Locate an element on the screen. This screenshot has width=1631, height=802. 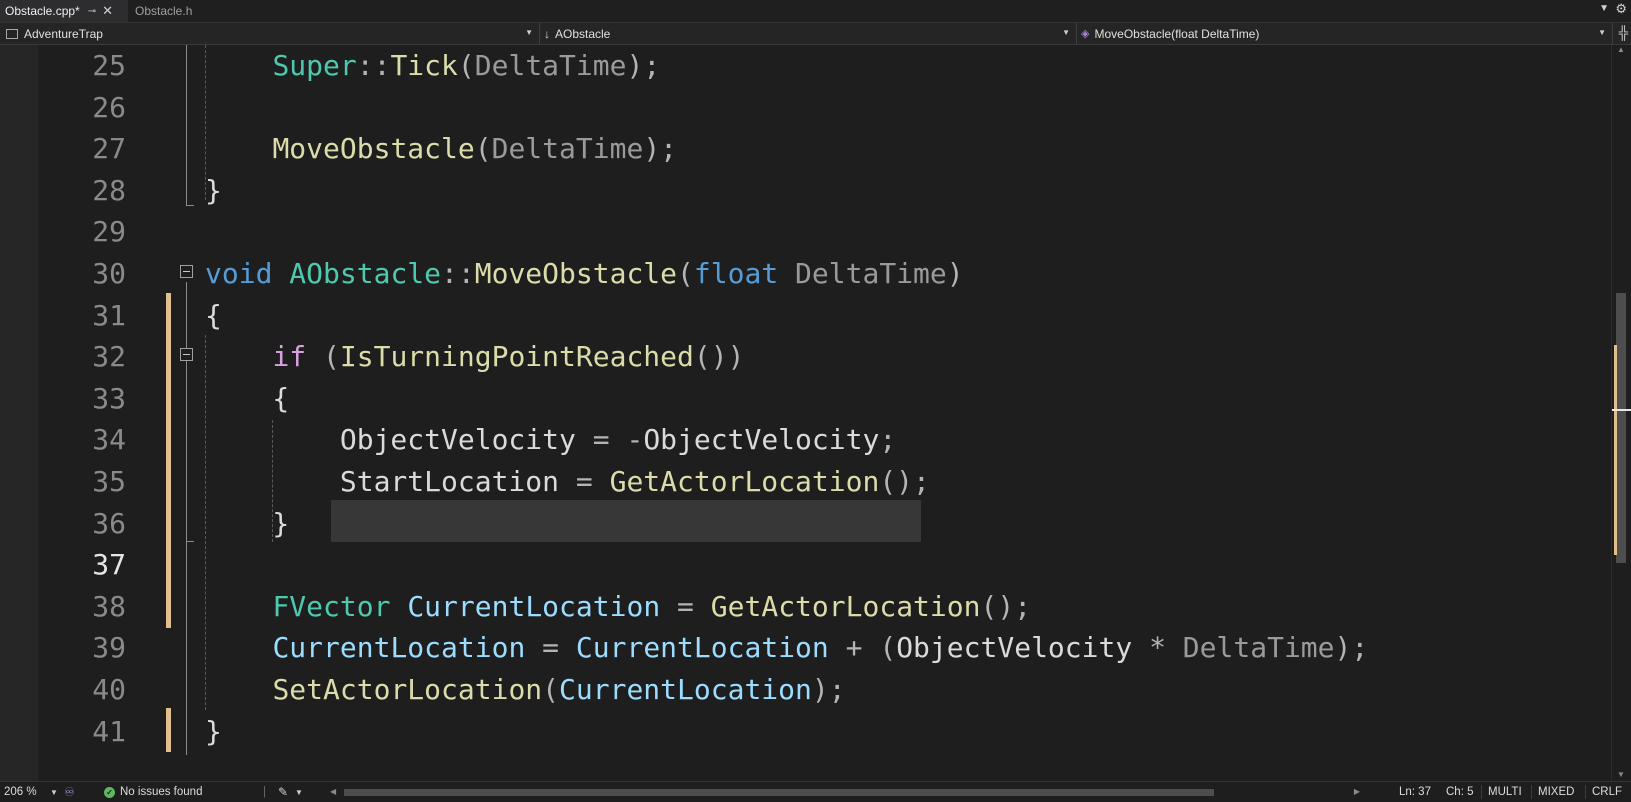
code-text: SetActorLocation(CurrentLocation); is located at coordinates (525, 689).